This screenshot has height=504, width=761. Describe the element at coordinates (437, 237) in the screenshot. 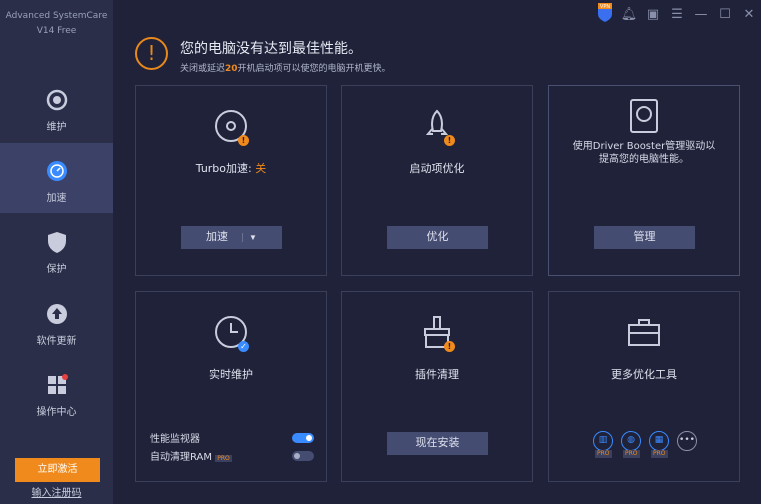

I see `optimize-button: 优化` at that location.